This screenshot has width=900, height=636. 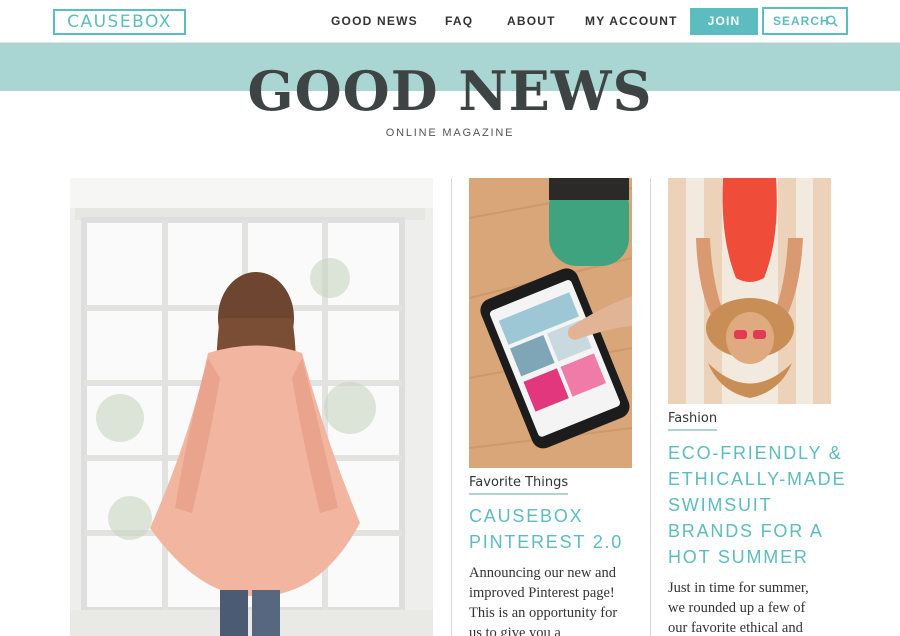 I want to click on post-title-line: HOT SUMMER, so click(x=757, y=557).